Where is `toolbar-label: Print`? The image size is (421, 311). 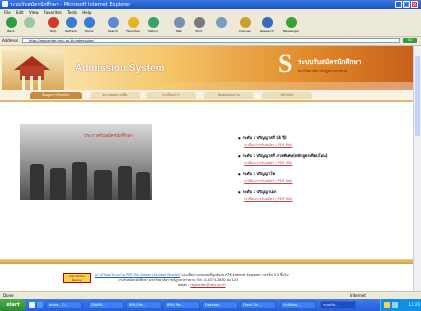 toolbar-label: Print is located at coordinates (199, 31).